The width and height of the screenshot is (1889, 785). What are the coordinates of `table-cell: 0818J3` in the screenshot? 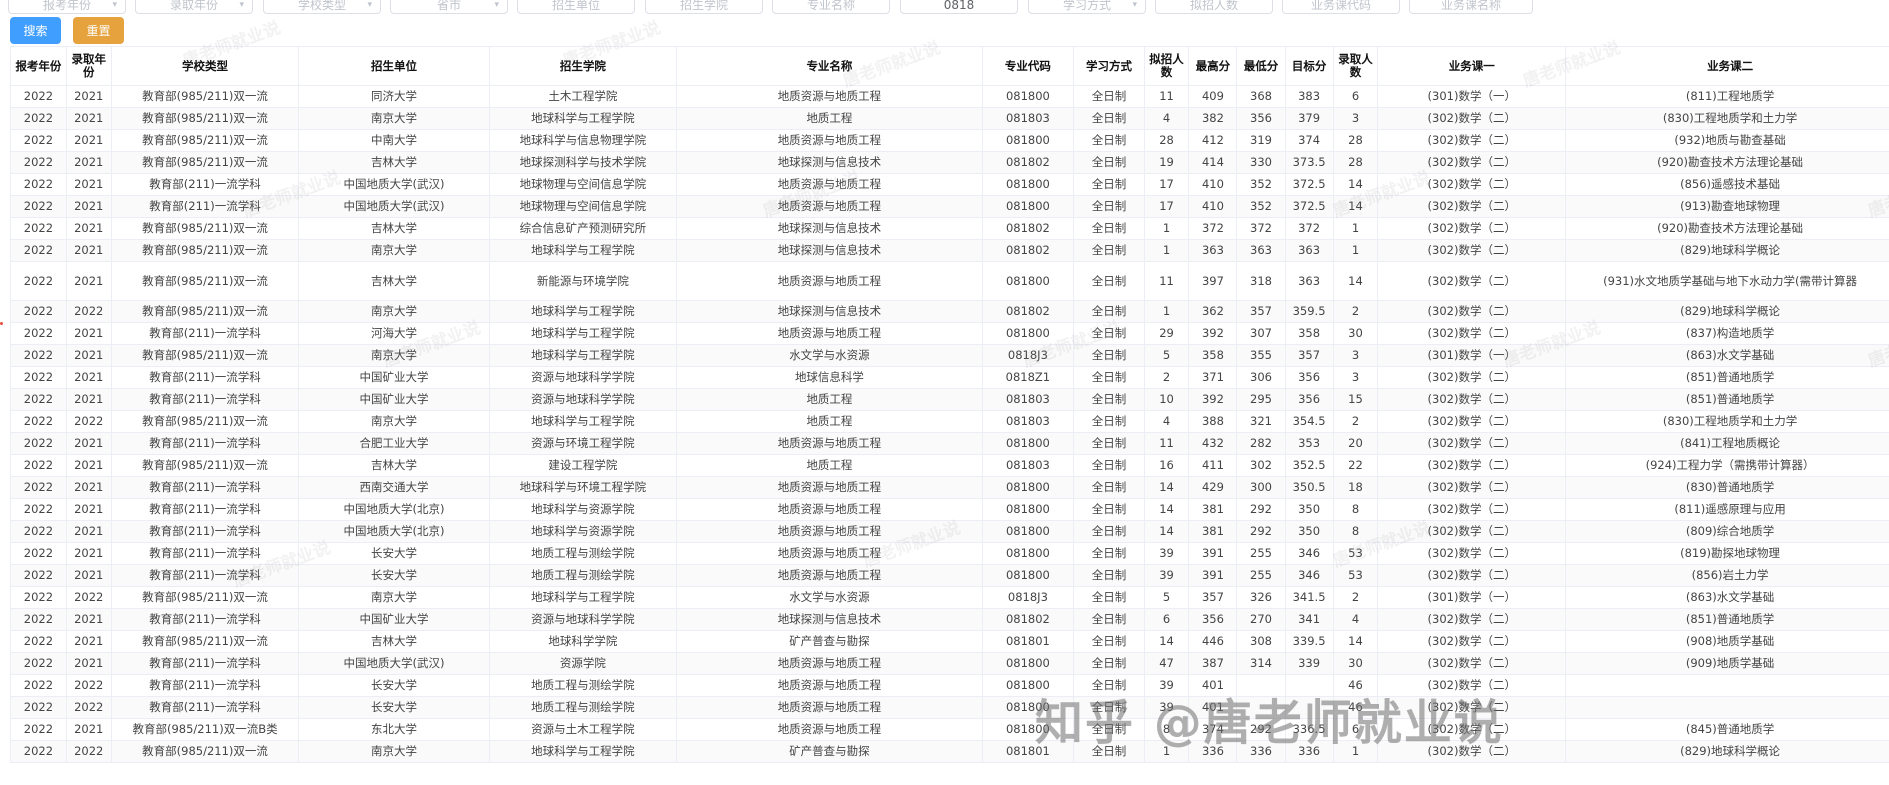 It's located at (1028, 355).